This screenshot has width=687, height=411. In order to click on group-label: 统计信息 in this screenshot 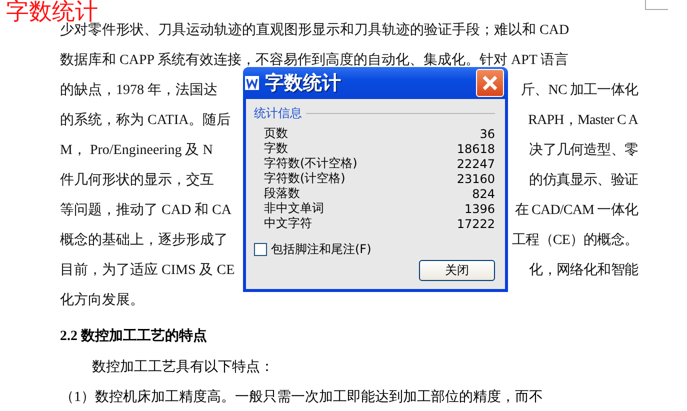, I will do `click(278, 113)`.